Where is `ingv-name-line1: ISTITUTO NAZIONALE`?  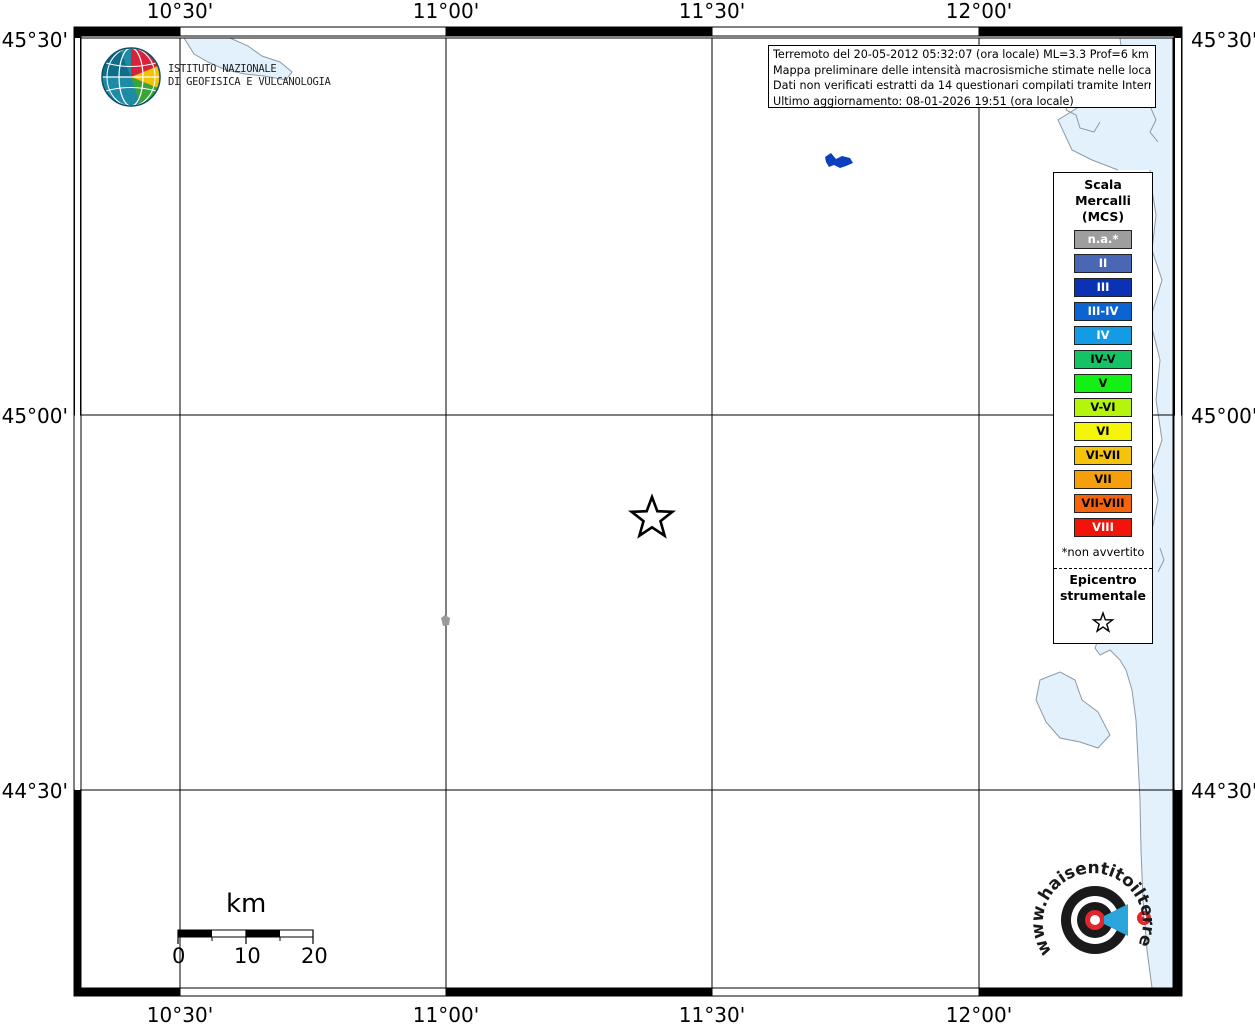 ingv-name-line1: ISTITUTO NAZIONALE is located at coordinates (222, 69).